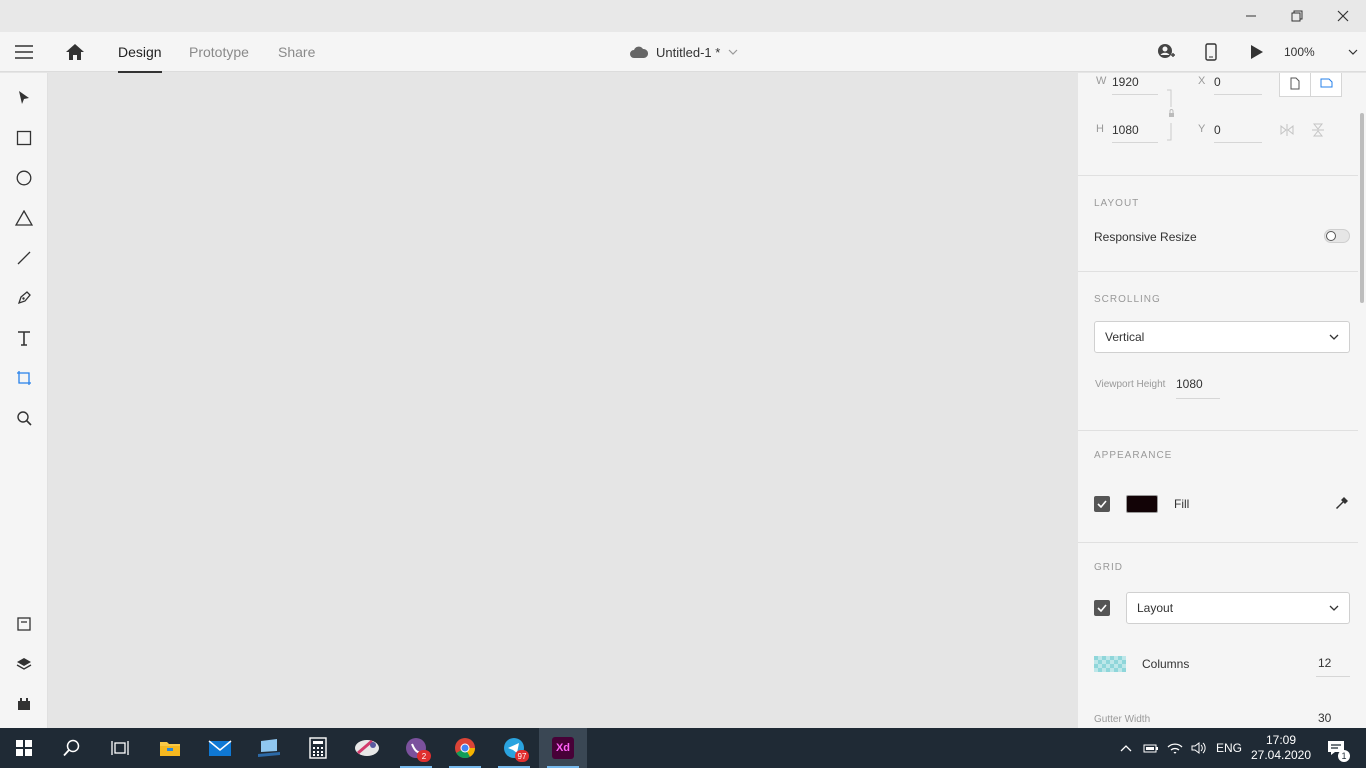 Image resolution: width=1366 pixels, height=768 pixels. I want to click on taskbar-search-button, so click(72, 748).